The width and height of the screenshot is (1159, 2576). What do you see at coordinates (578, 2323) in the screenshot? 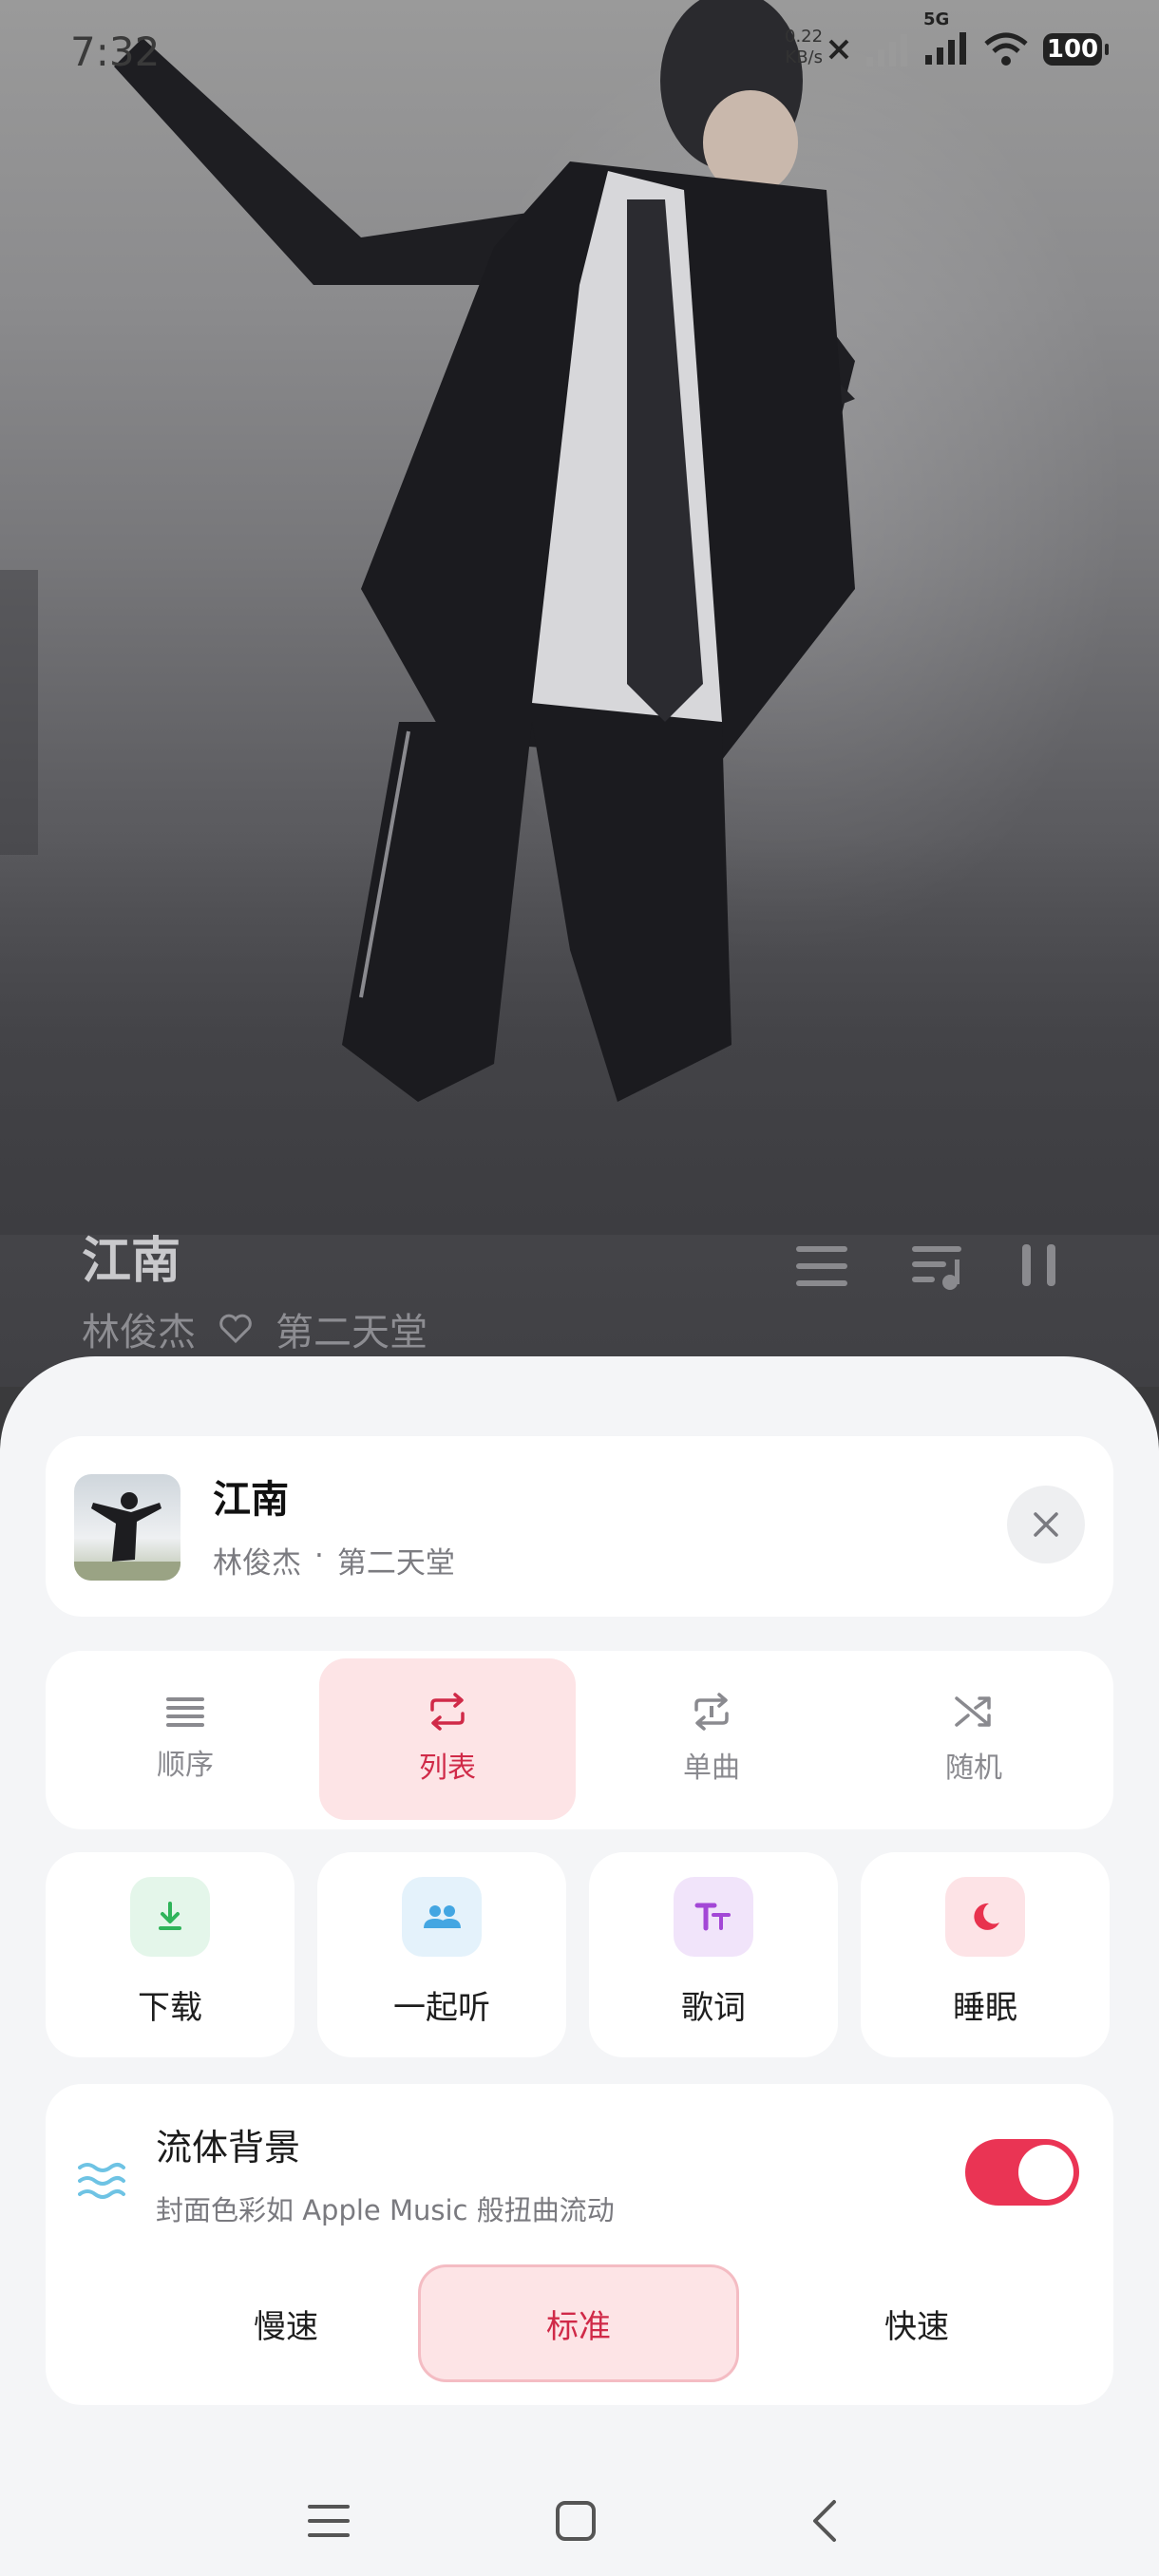
I see `speed-standard-button: 标准` at bounding box center [578, 2323].